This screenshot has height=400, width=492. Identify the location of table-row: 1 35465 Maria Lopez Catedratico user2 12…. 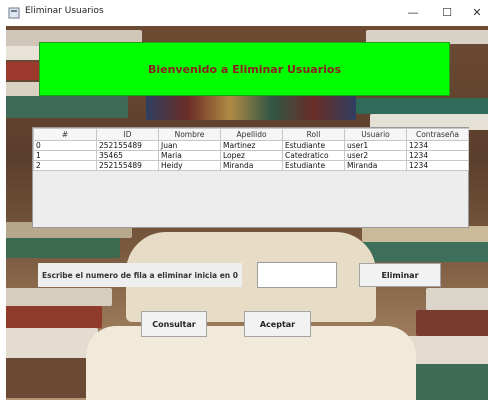
(251, 155).